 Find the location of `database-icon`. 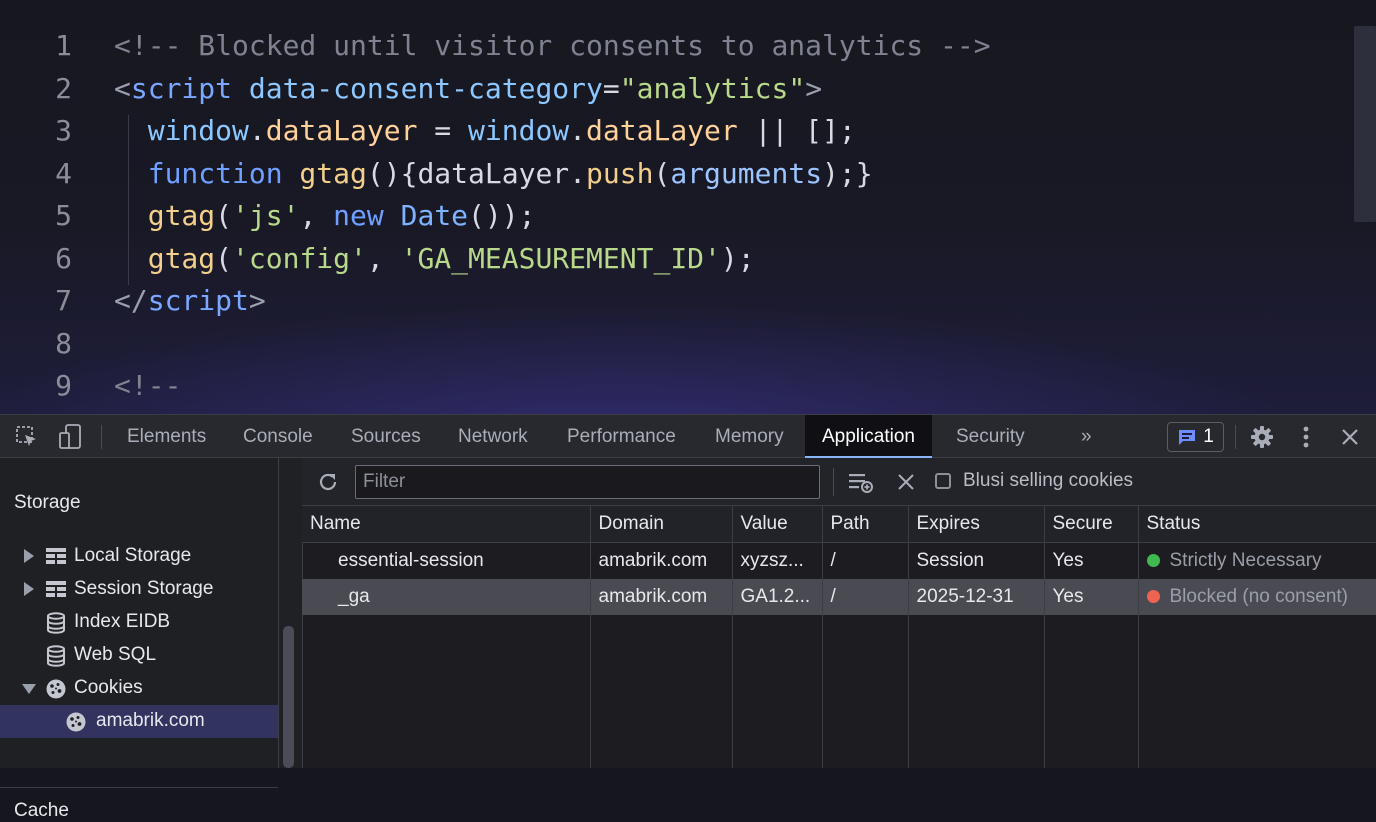

database-icon is located at coordinates (56, 656).